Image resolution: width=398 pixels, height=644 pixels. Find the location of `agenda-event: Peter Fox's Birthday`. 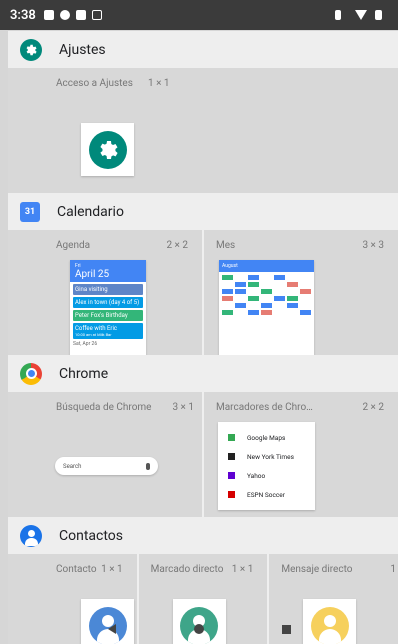

agenda-event: Peter Fox's Birthday is located at coordinates (108, 315).